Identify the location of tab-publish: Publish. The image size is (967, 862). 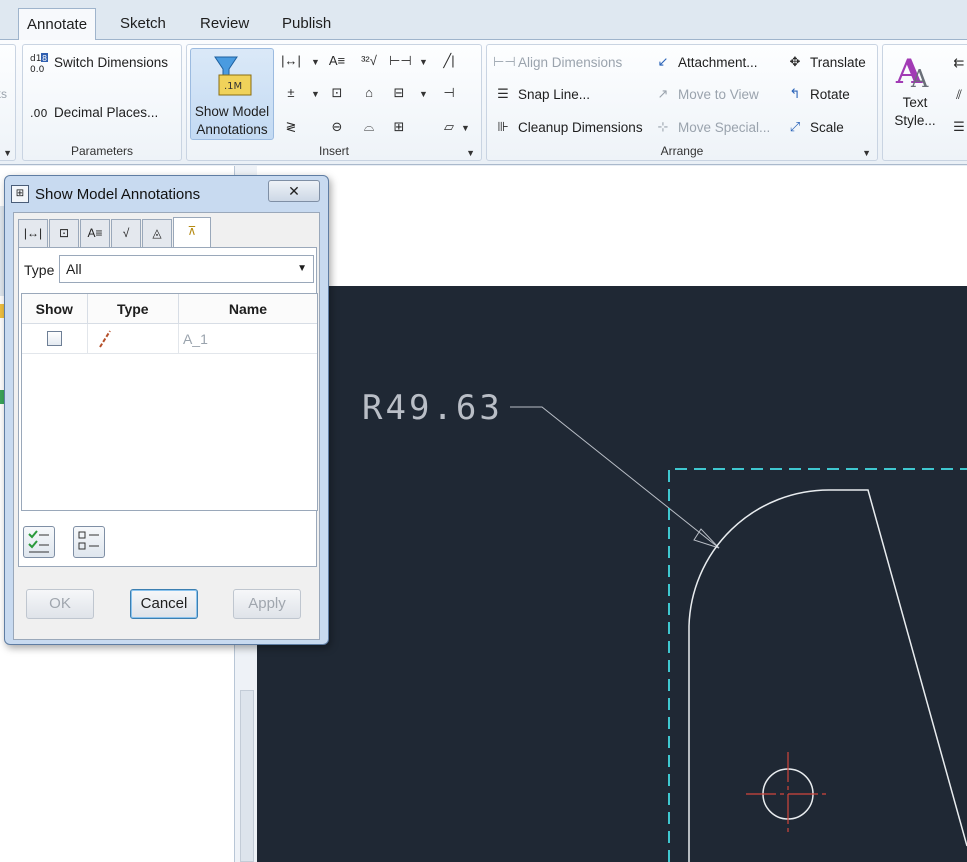
(306, 24).